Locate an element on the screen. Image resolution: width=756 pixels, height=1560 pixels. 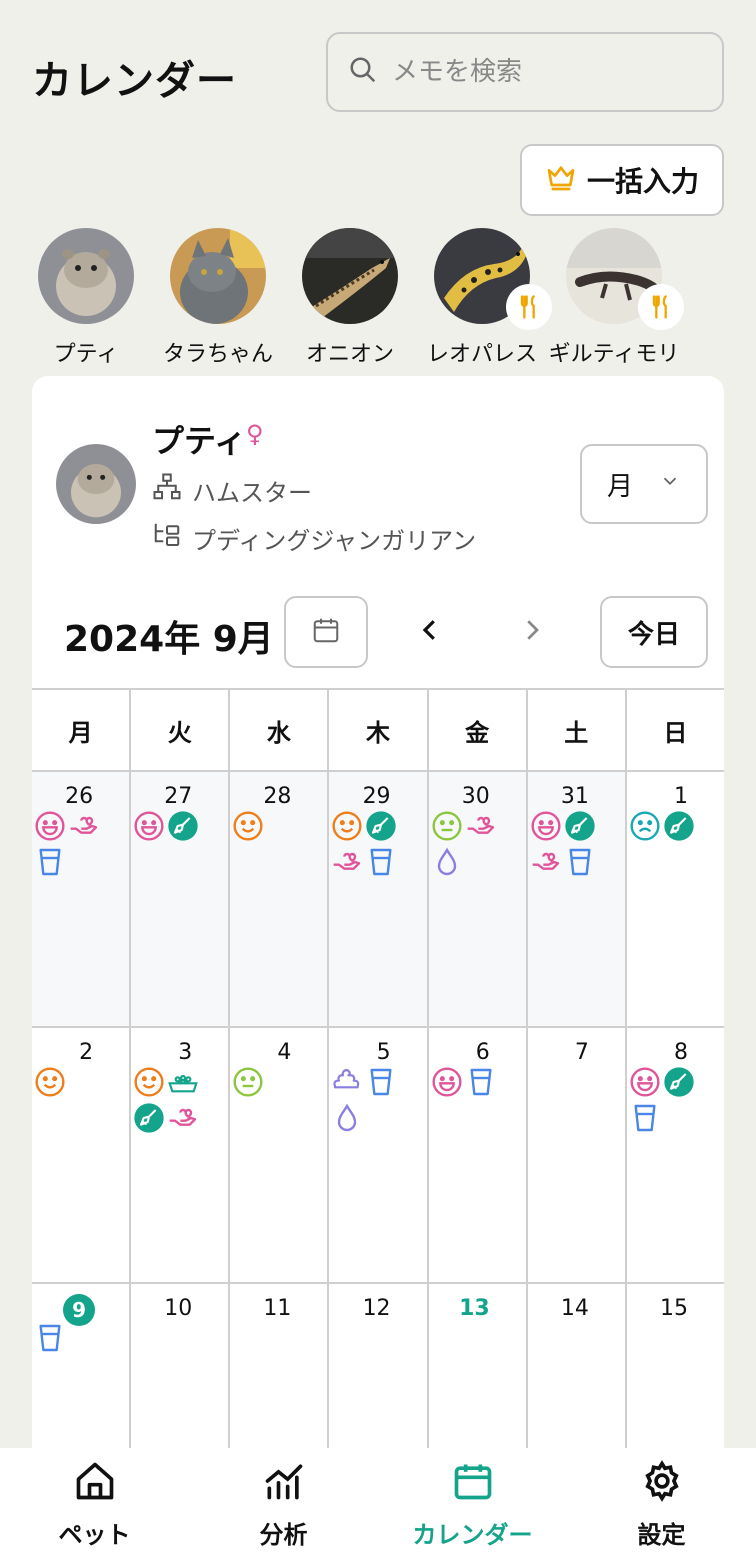
pet-item-guiltymori: ギルティモリ is located at coordinates (616, 298).